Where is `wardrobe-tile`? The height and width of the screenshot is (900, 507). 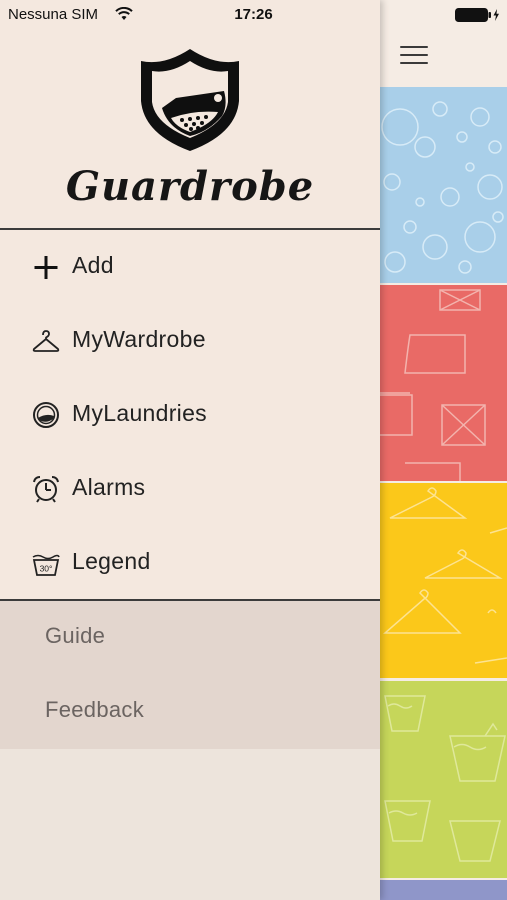
wardrobe-tile is located at coordinates (443, 580).